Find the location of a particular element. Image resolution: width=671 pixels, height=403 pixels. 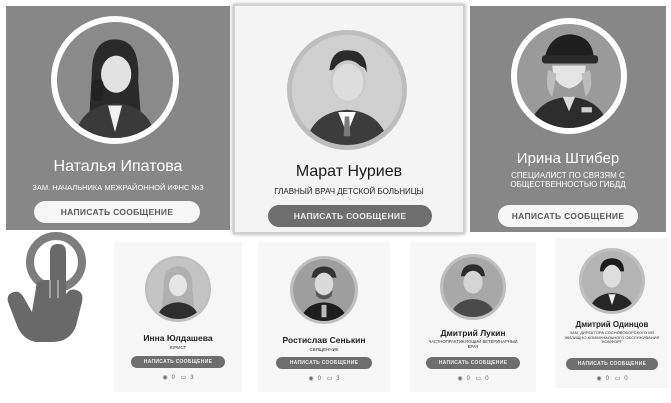

person-role: ГЛАВНЫЙ ВРАЧ ДЕТСКОЙ БОЛЬНИЦЫ is located at coordinates (349, 191).